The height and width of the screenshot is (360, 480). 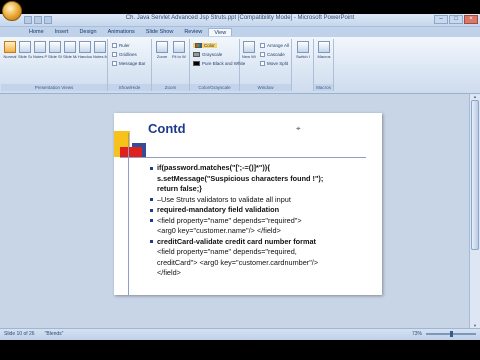 What do you see at coordinates (265, 87) in the screenshot?
I see `group-label: Window` at bounding box center [265, 87].